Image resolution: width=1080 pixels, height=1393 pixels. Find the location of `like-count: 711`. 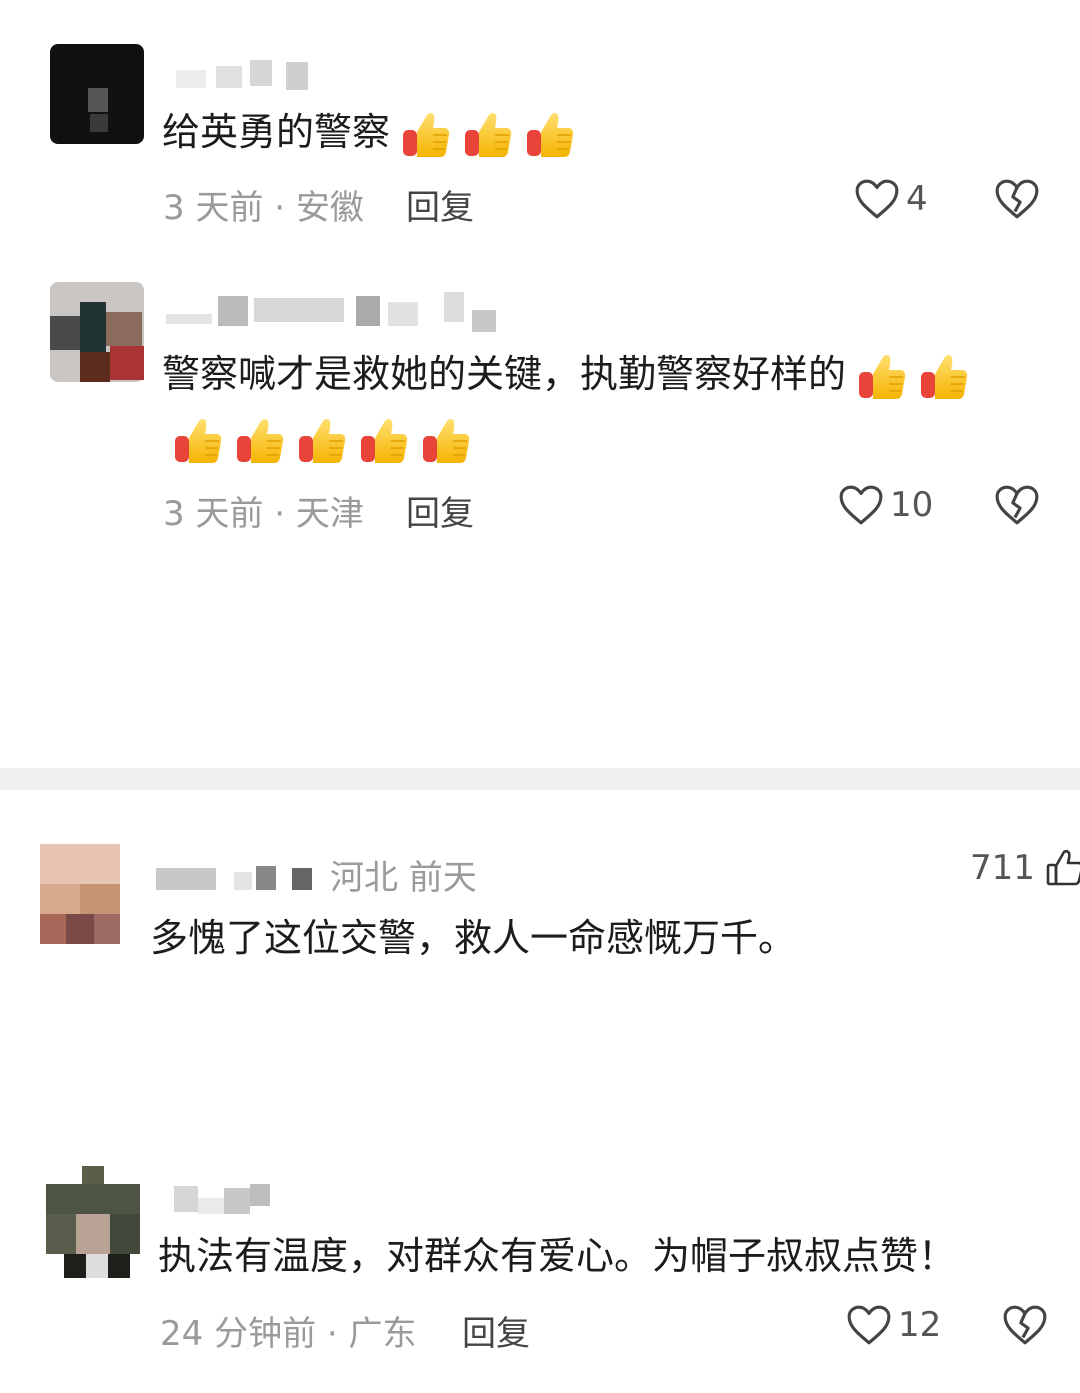

like-count: 711 is located at coordinates (1002, 868).